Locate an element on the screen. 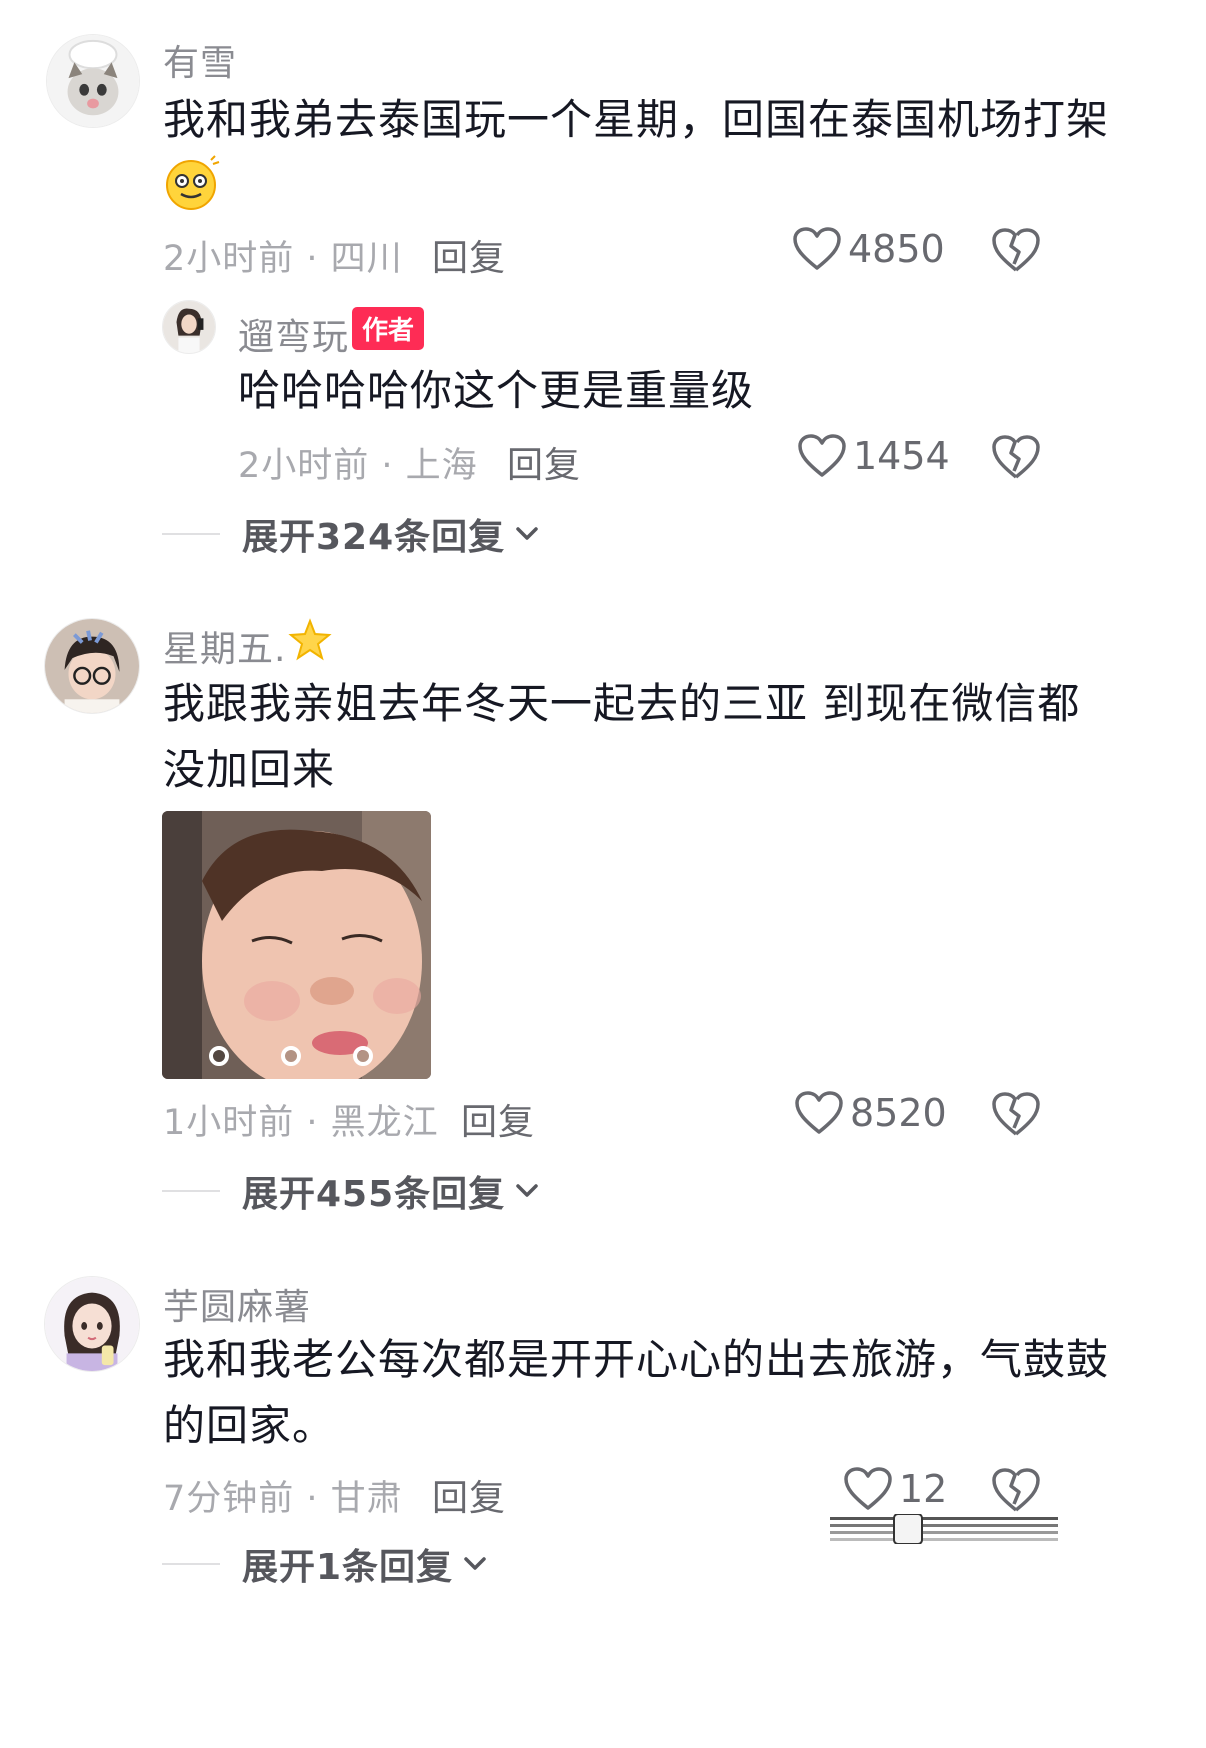 Image resolution: width=1206 pixels, height=1748 pixels. comment-text-line2: 没加回来 is located at coordinates (249, 769).